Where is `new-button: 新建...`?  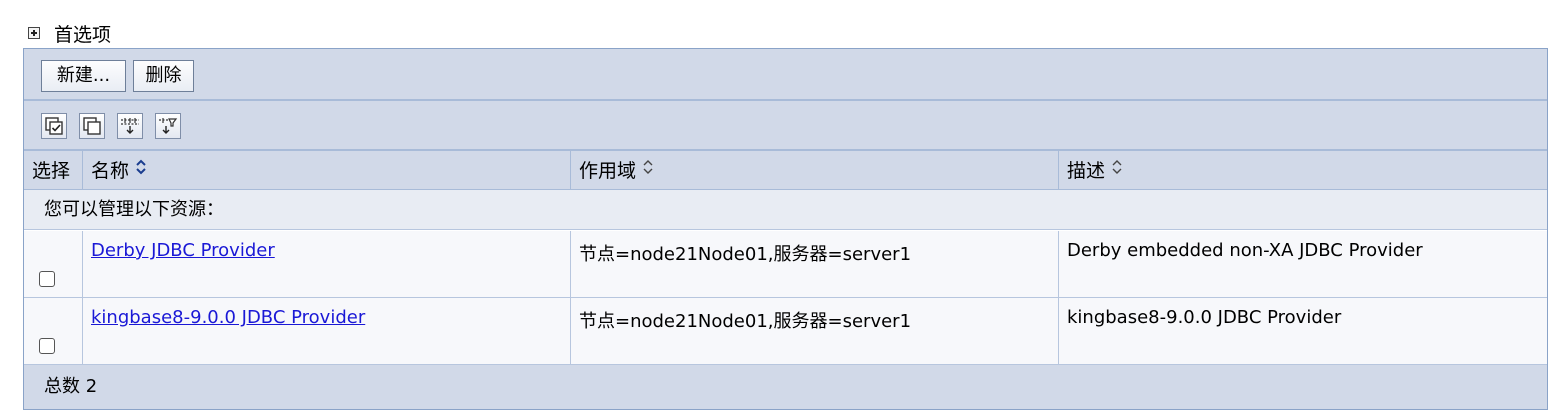 new-button: 新建... is located at coordinates (83, 76).